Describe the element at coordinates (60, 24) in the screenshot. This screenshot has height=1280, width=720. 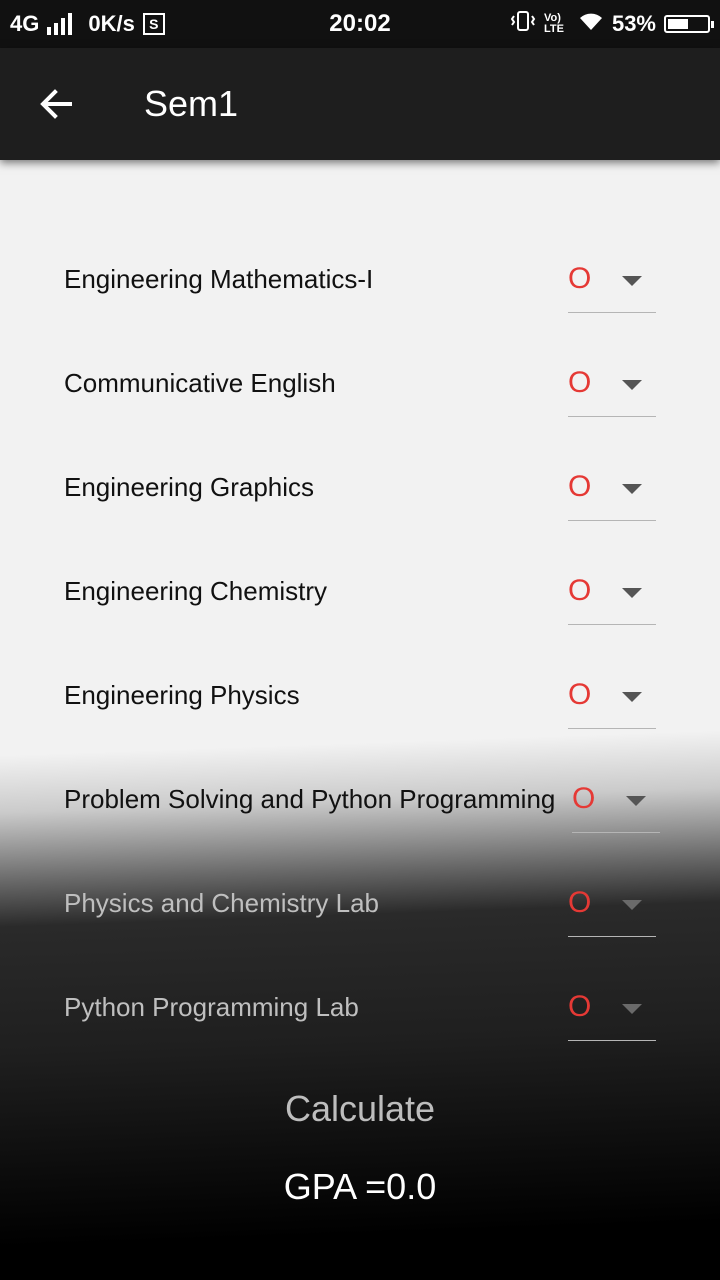
I see `signal-icon` at that location.